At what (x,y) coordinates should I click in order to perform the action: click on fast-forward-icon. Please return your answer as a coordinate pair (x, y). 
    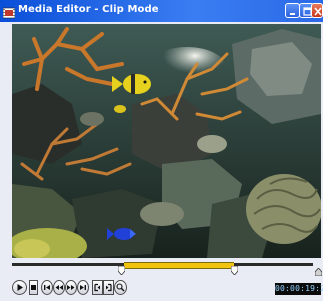
    Looking at the image, I should click on (71, 287).